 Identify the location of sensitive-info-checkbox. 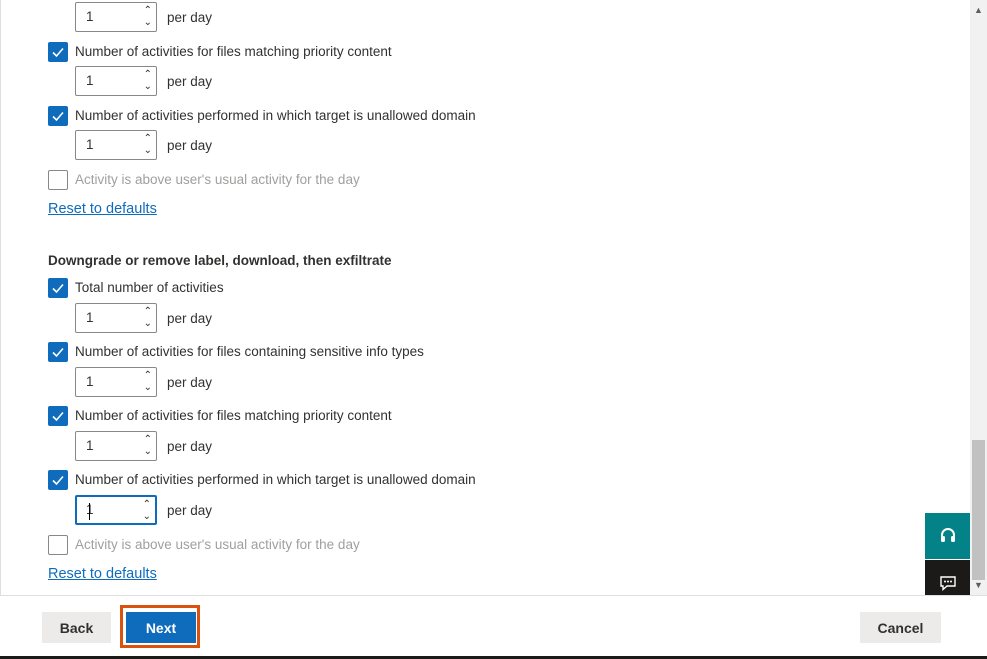
(58, 352).